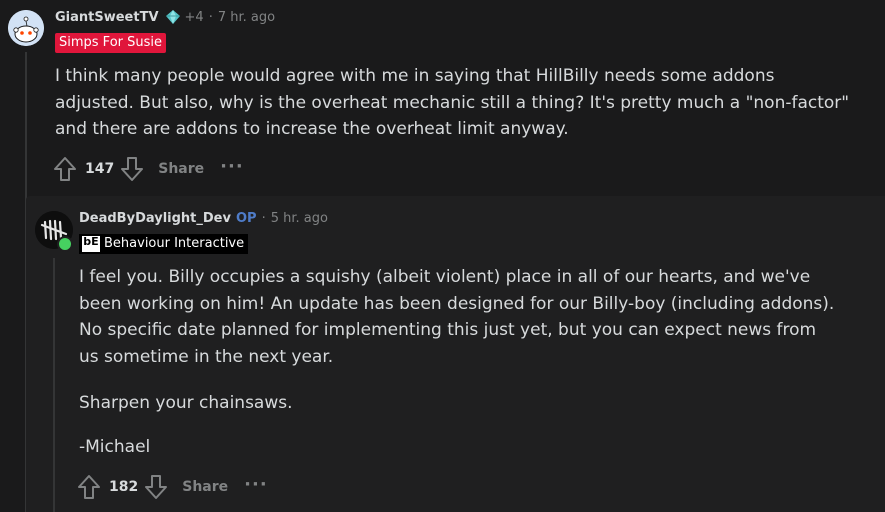  What do you see at coordinates (173, 17) in the screenshot?
I see `diamond-gem-icon` at bounding box center [173, 17].